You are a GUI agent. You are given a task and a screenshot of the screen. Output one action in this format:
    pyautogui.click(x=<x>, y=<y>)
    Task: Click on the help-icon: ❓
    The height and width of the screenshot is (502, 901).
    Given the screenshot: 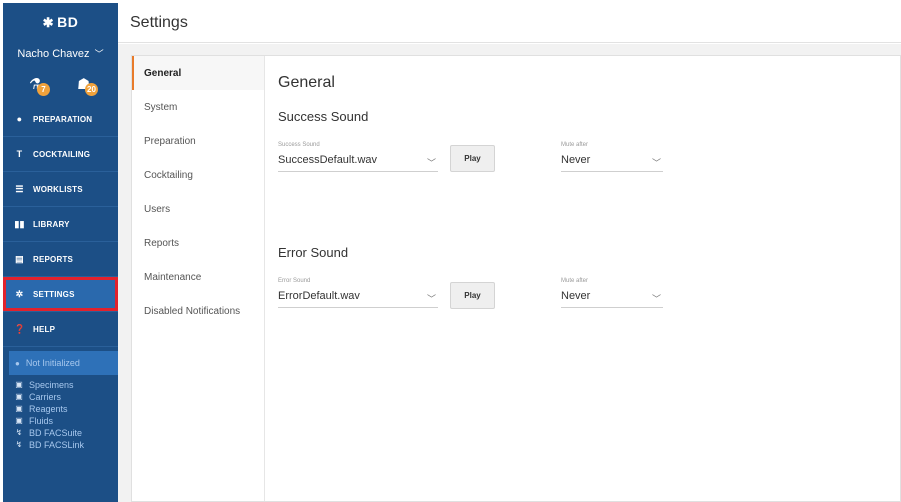 What is the action you would take?
    pyautogui.click(x=20, y=328)
    